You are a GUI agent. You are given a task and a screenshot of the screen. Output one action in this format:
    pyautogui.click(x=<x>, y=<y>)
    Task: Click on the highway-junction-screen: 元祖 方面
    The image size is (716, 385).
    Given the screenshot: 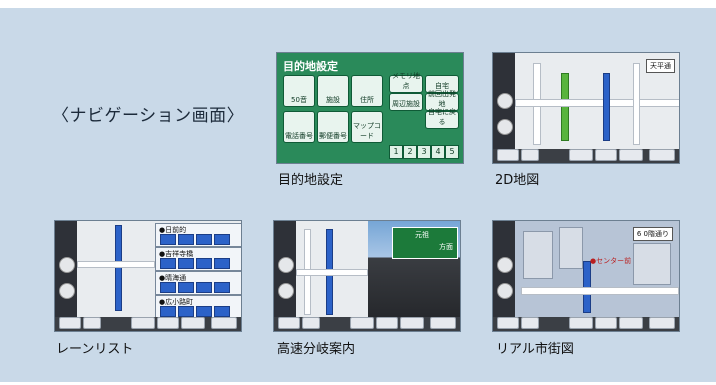 What is the action you would take?
    pyautogui.click(x=367, y=276)
    